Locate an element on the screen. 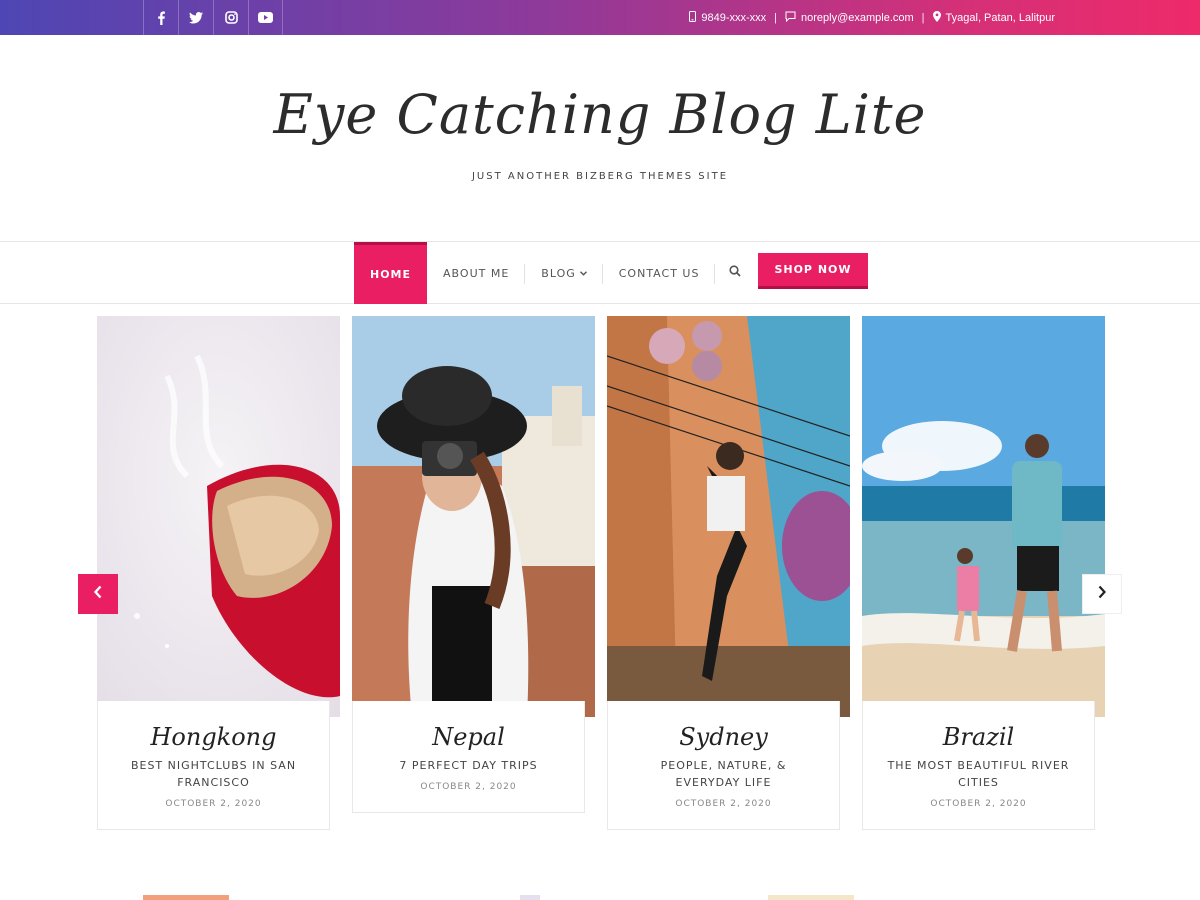 Image resolution: width=1200 pixels, height=900 pixels. chevron-down-icon is located at coordinates (583, 273).